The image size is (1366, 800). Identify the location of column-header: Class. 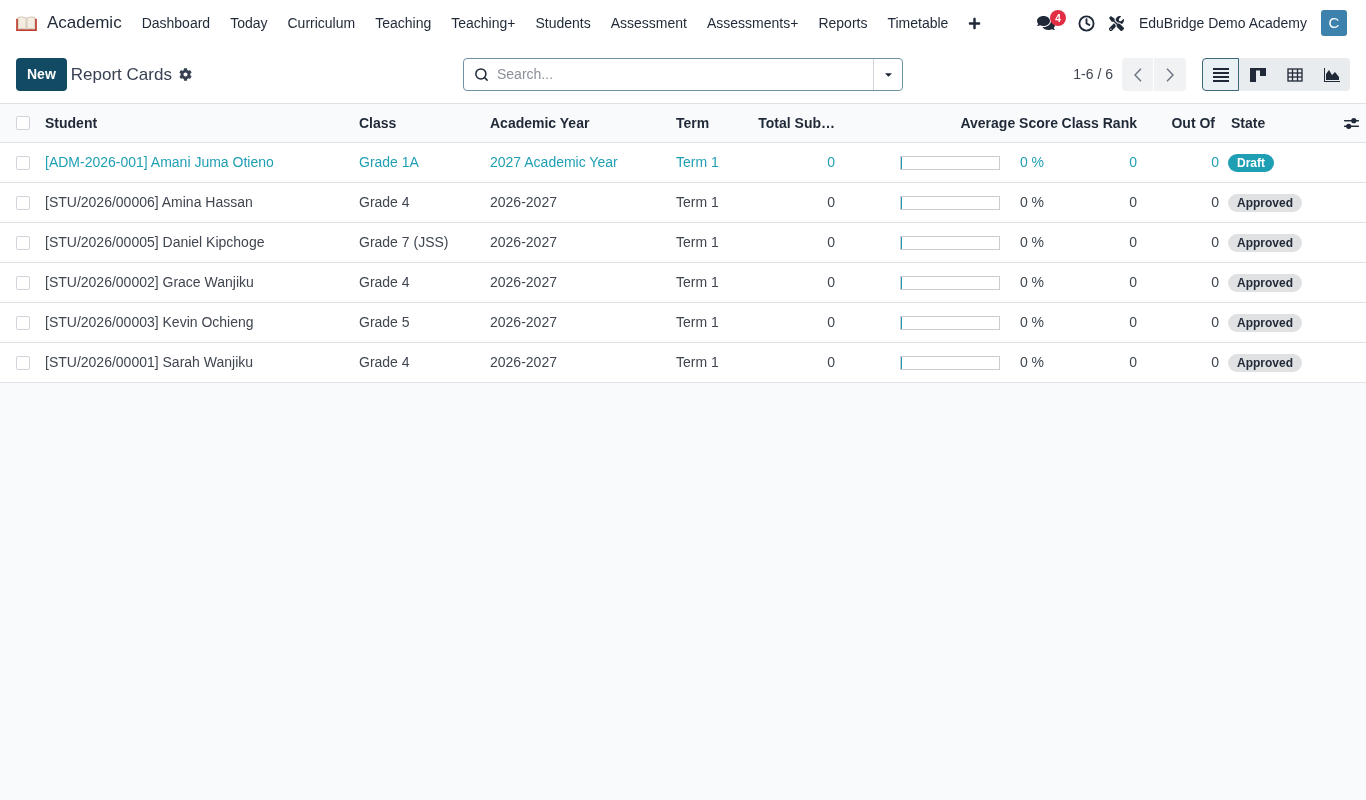
(378, 123).